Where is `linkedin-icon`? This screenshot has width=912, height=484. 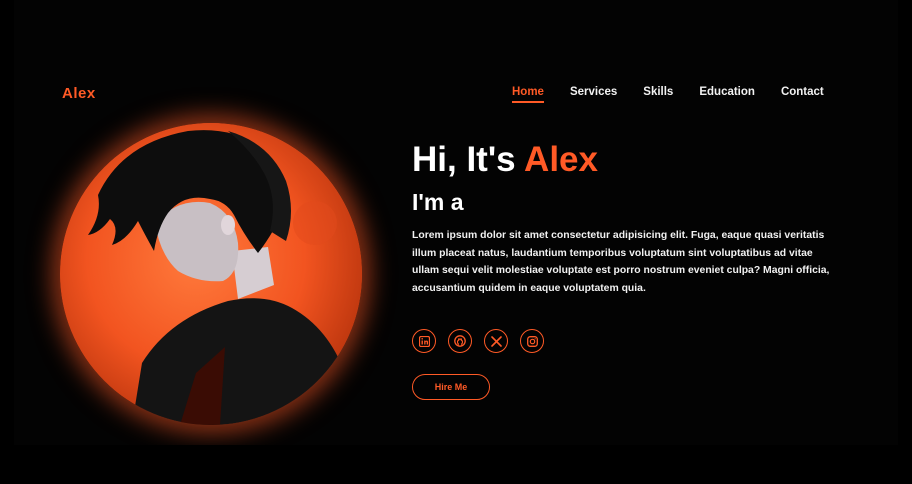
linkedin-icon is located at coordinates (424, 341).